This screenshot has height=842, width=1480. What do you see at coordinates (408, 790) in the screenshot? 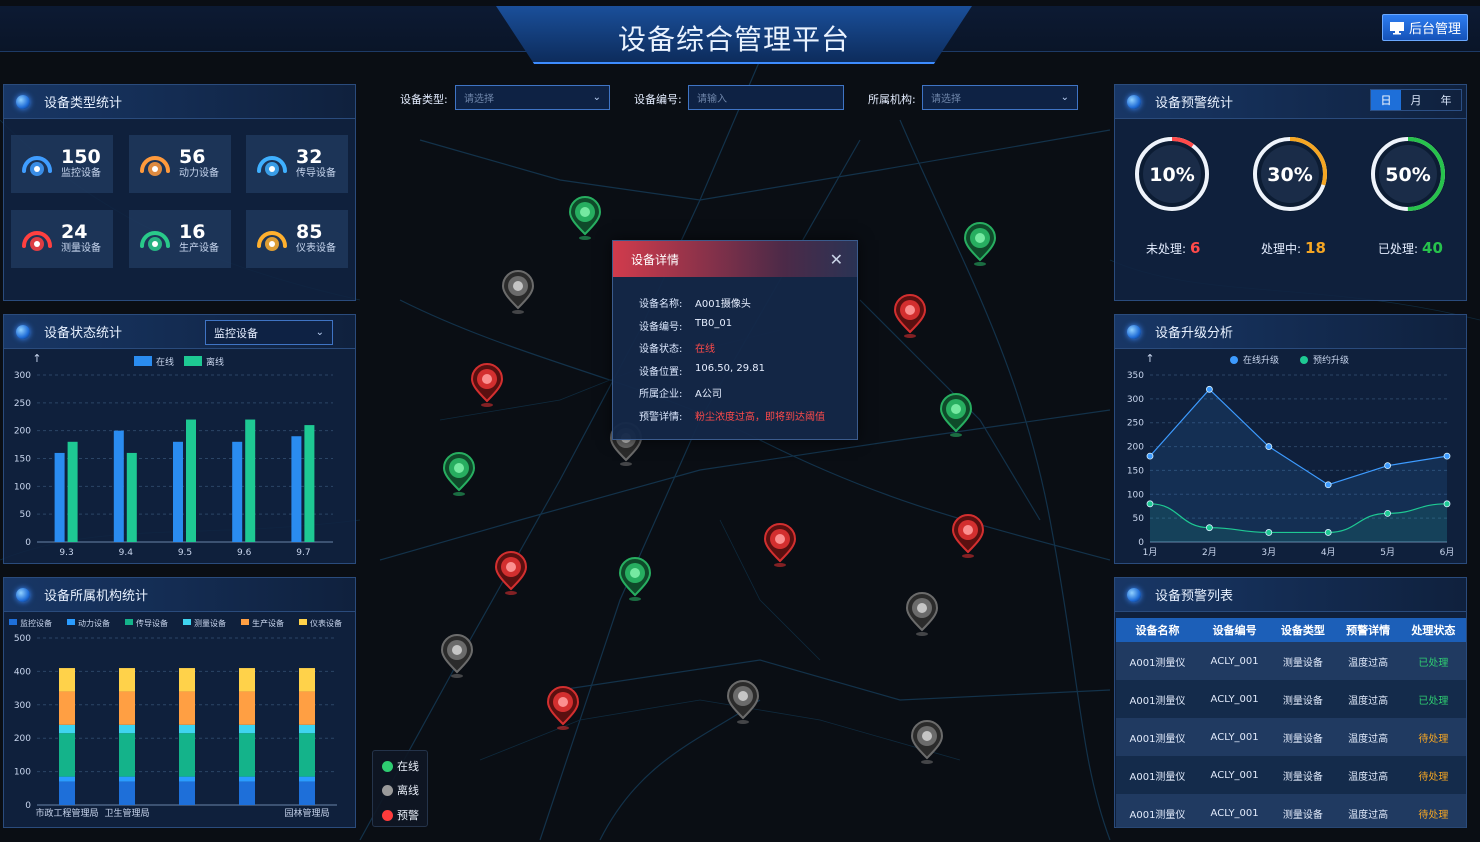
I see `legend-label: 离线` at bounding box center [408, 790].